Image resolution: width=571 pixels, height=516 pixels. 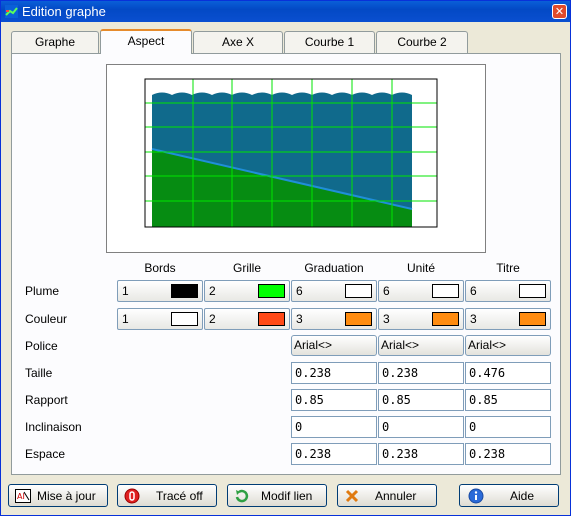 What do you see at coordinates (508, 319) in the screenshot?
I see `couleur-titre-picker: 3` at bounding box center [508, 319].